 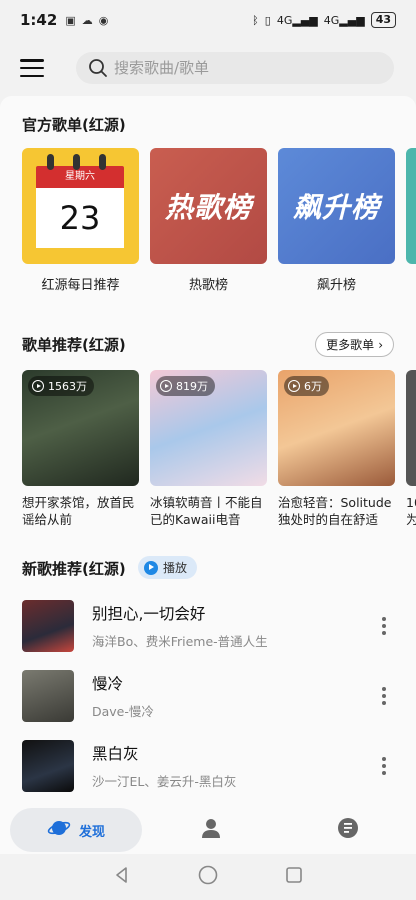 What do you see at coordinates (76, 162) in the screenshot?
I see `calendar-rings` at bounding box center [76, 162].